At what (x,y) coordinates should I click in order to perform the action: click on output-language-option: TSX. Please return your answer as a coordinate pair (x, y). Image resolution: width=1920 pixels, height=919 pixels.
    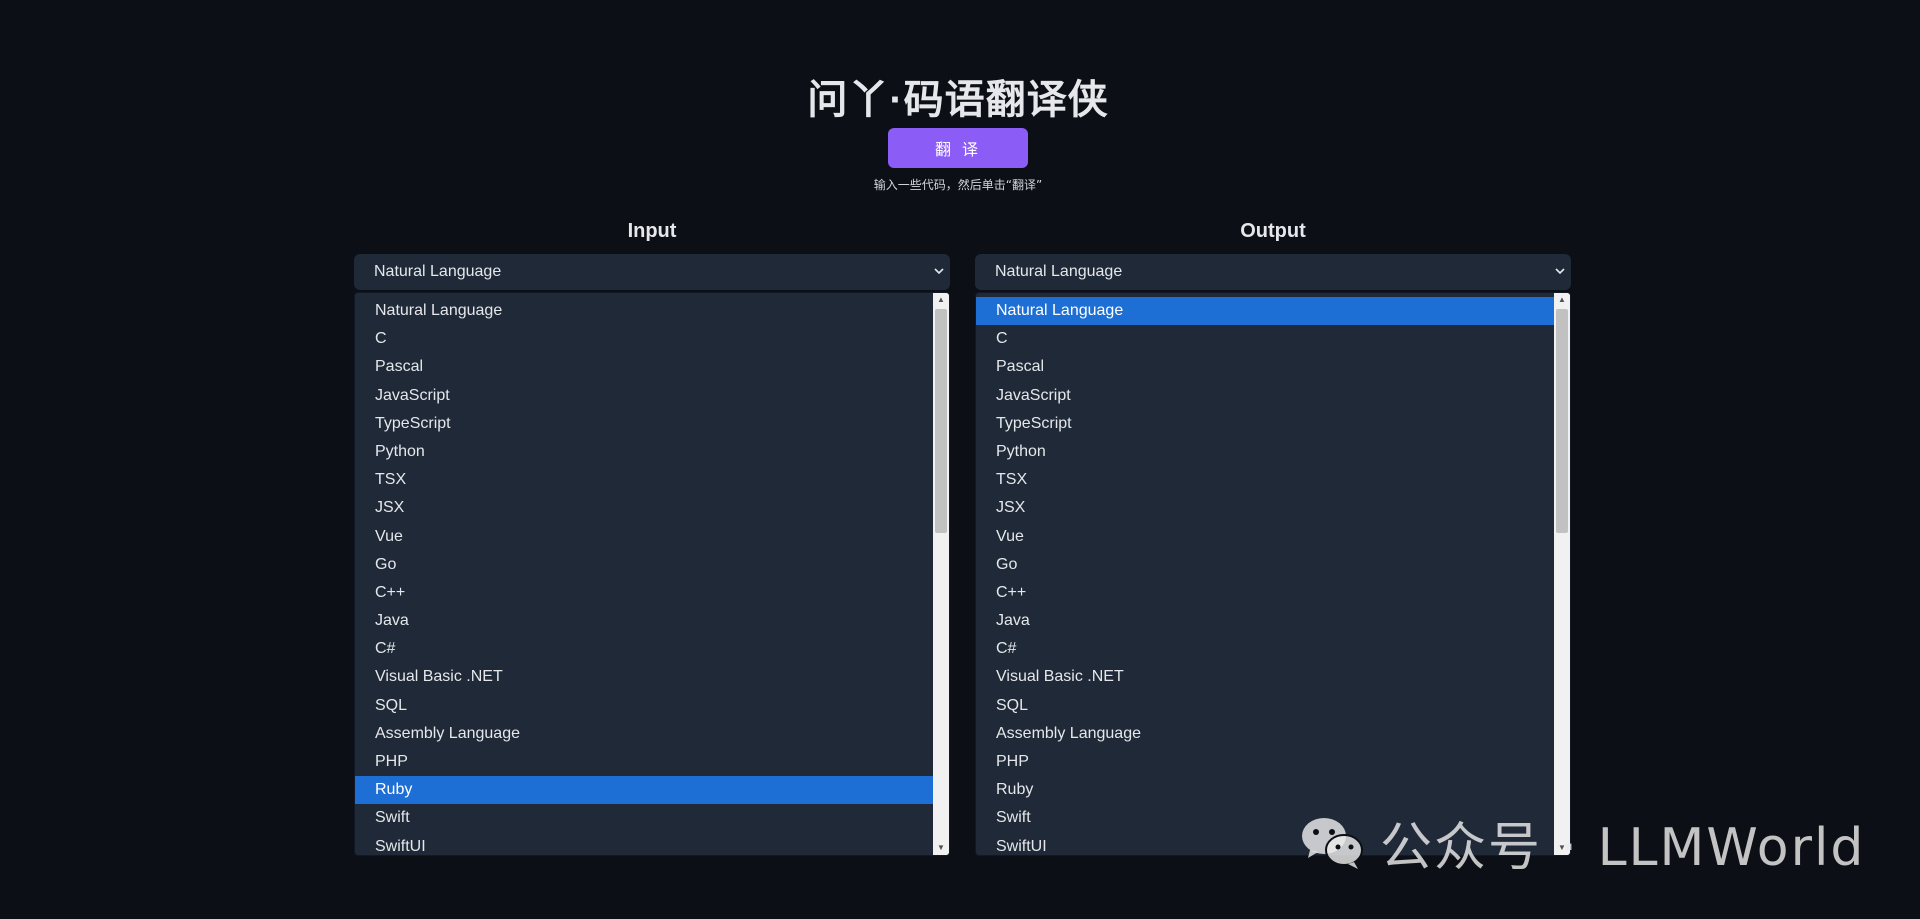
    Looking at the image, I should click on (1265, 480).